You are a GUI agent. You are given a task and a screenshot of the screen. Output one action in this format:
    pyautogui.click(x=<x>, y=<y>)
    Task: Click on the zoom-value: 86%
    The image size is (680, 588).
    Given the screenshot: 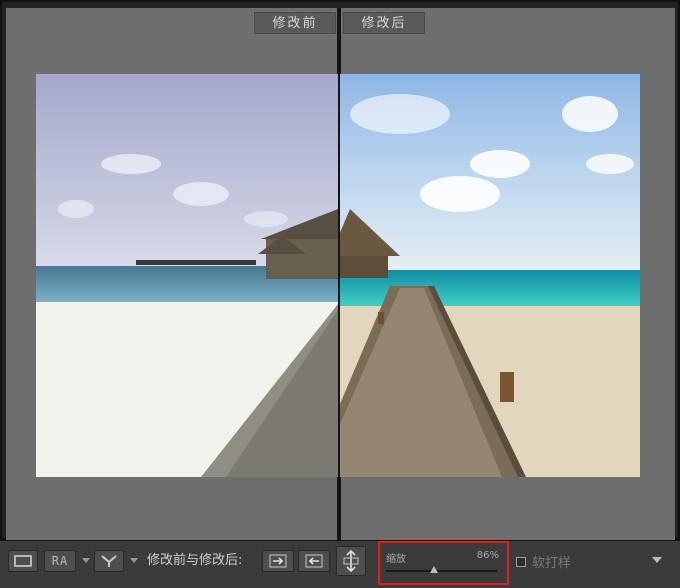 What is the action you would take?
    pyautogui.click(x=487, y=555)
    